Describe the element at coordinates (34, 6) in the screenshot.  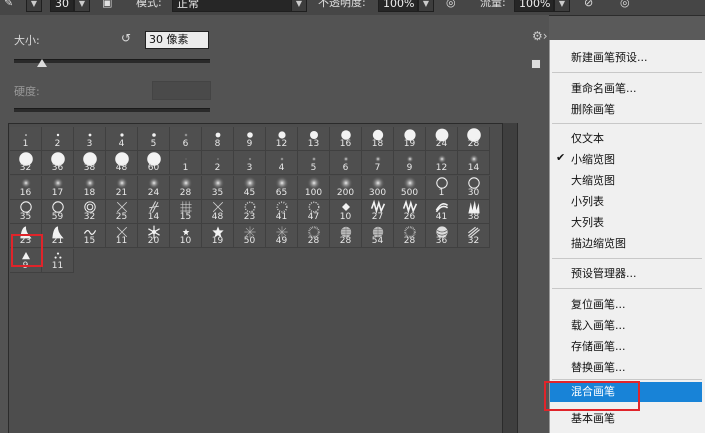
I see `tool-preset-dropdown: ▼` at that location.